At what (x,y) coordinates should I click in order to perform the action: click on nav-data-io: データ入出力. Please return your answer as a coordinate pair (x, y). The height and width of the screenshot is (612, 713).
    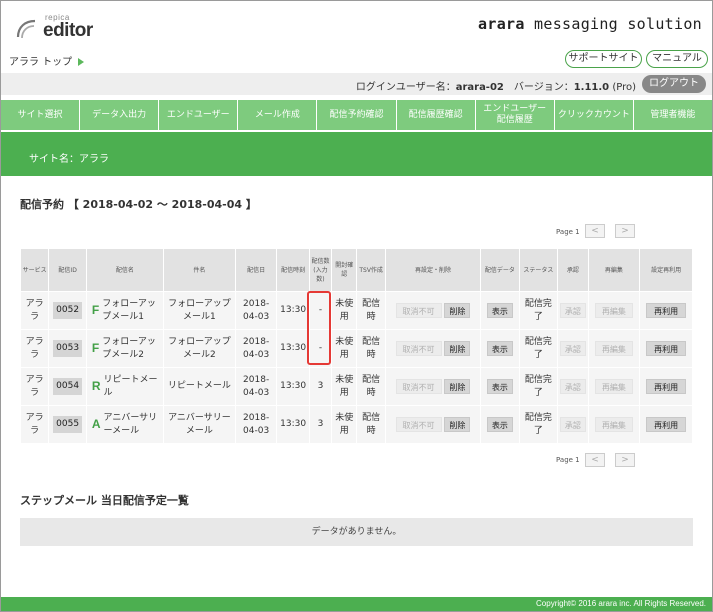
    Looking at the image, I should click on (120, 115).